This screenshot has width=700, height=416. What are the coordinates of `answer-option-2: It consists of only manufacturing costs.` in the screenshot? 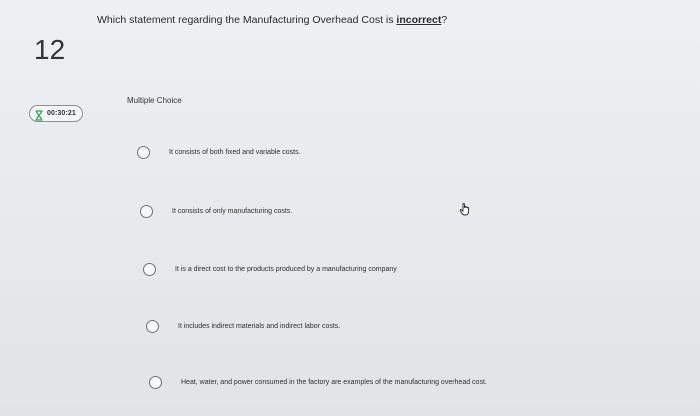 It's located at (216, 211).